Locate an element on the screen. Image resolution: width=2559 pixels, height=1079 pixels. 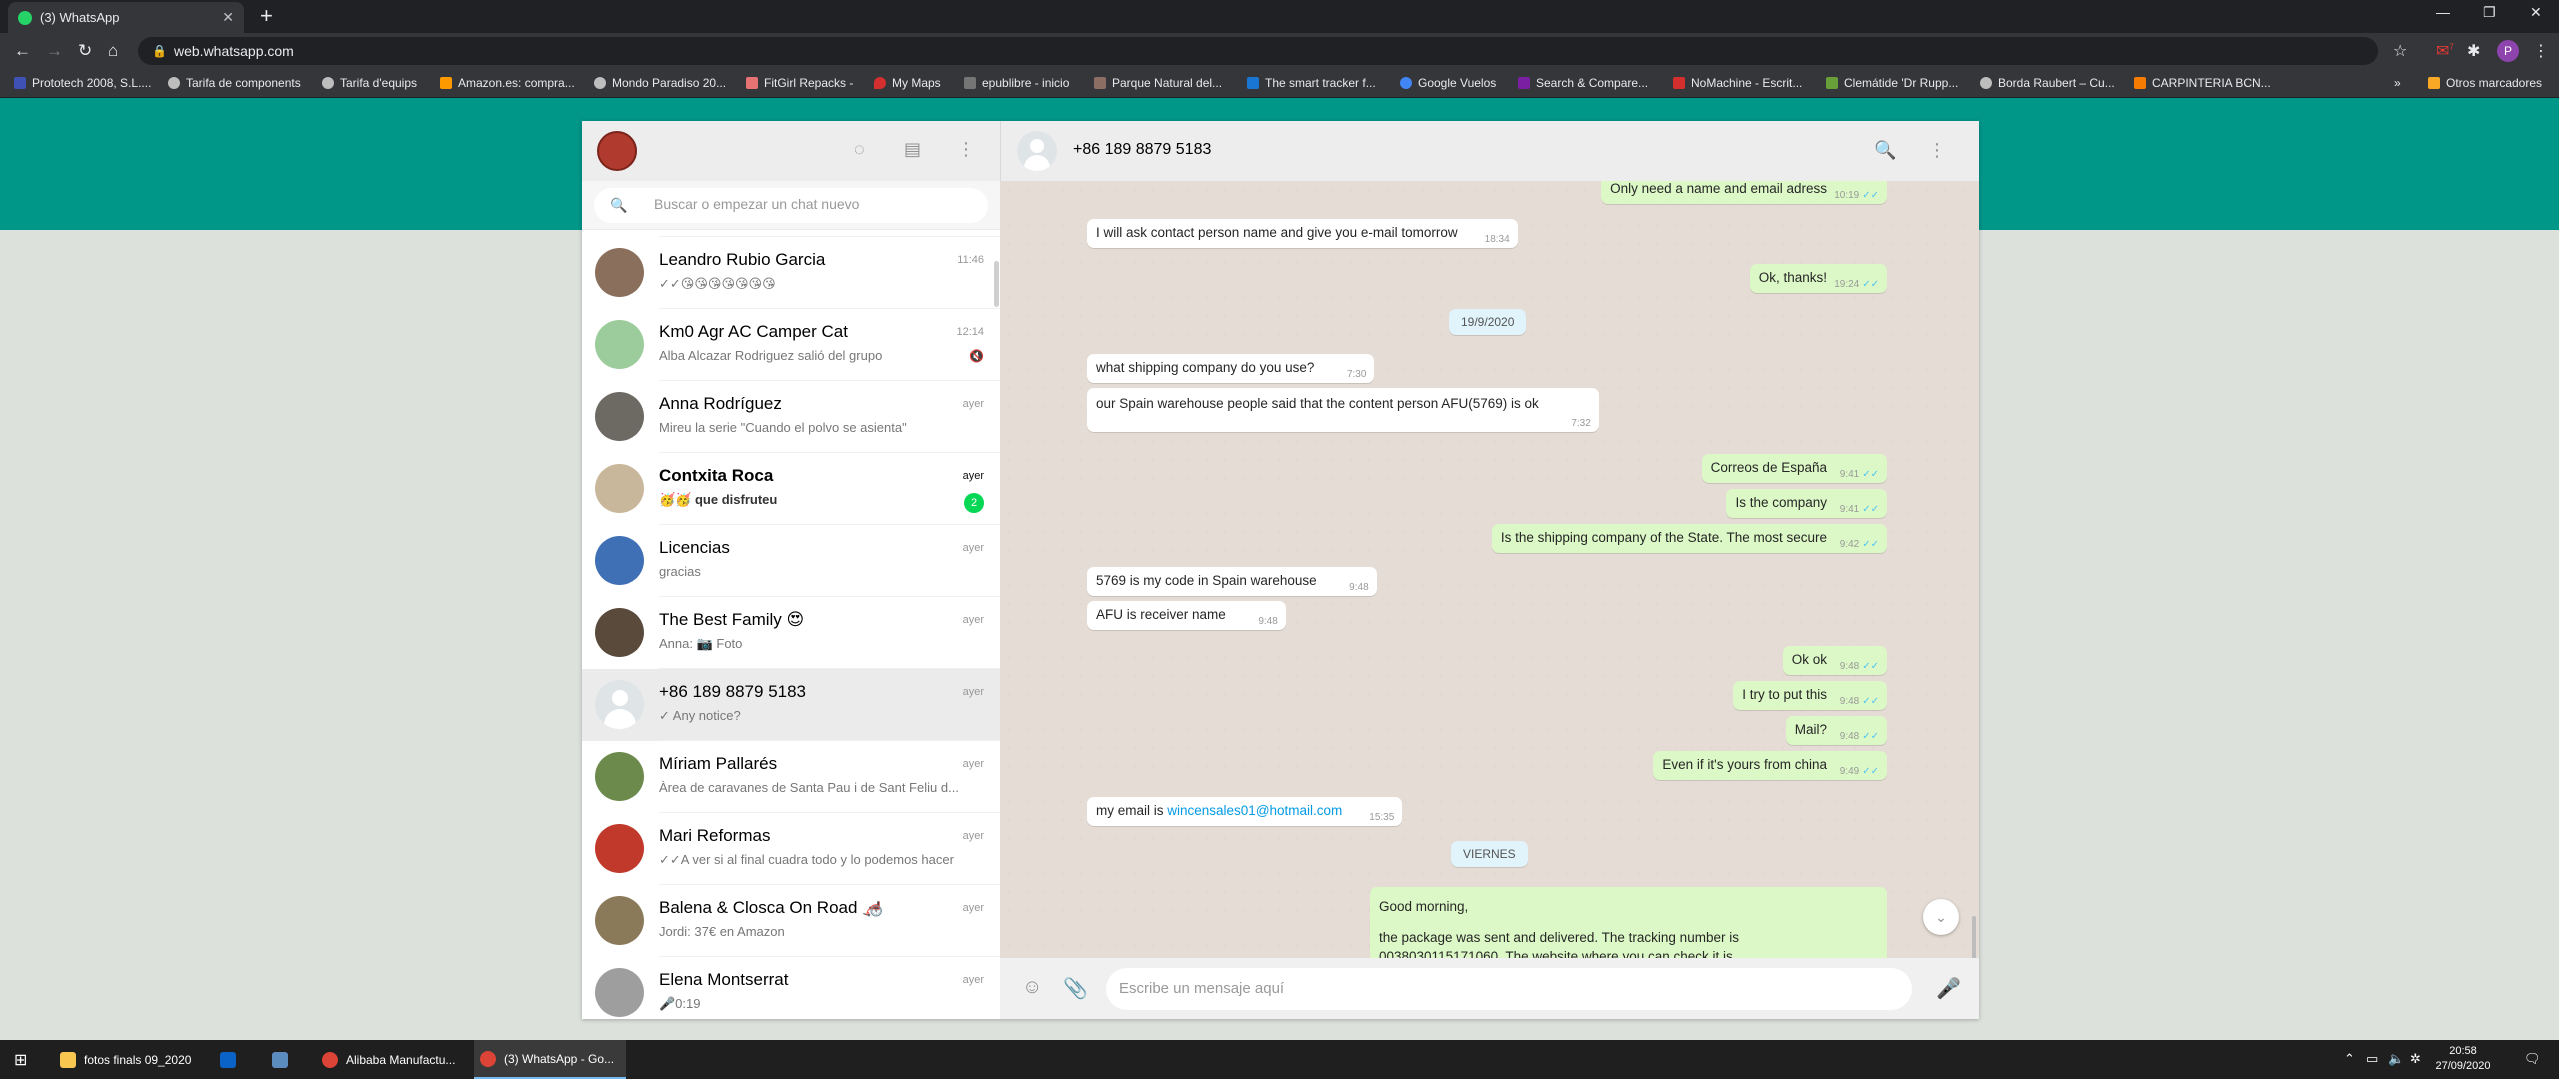
windows-start-icon: ⊞ is located at coordinates (20, 1059).